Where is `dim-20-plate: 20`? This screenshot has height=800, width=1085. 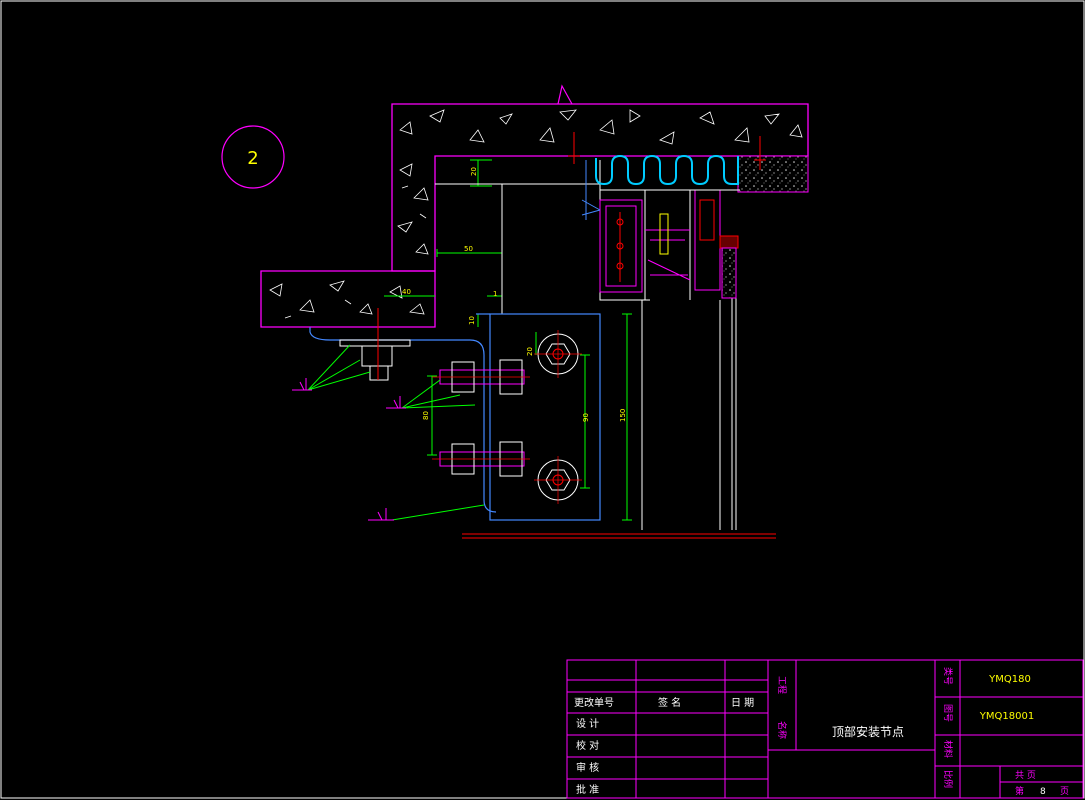
dim-20-plate: 20 is located at coordinates (530, 351).